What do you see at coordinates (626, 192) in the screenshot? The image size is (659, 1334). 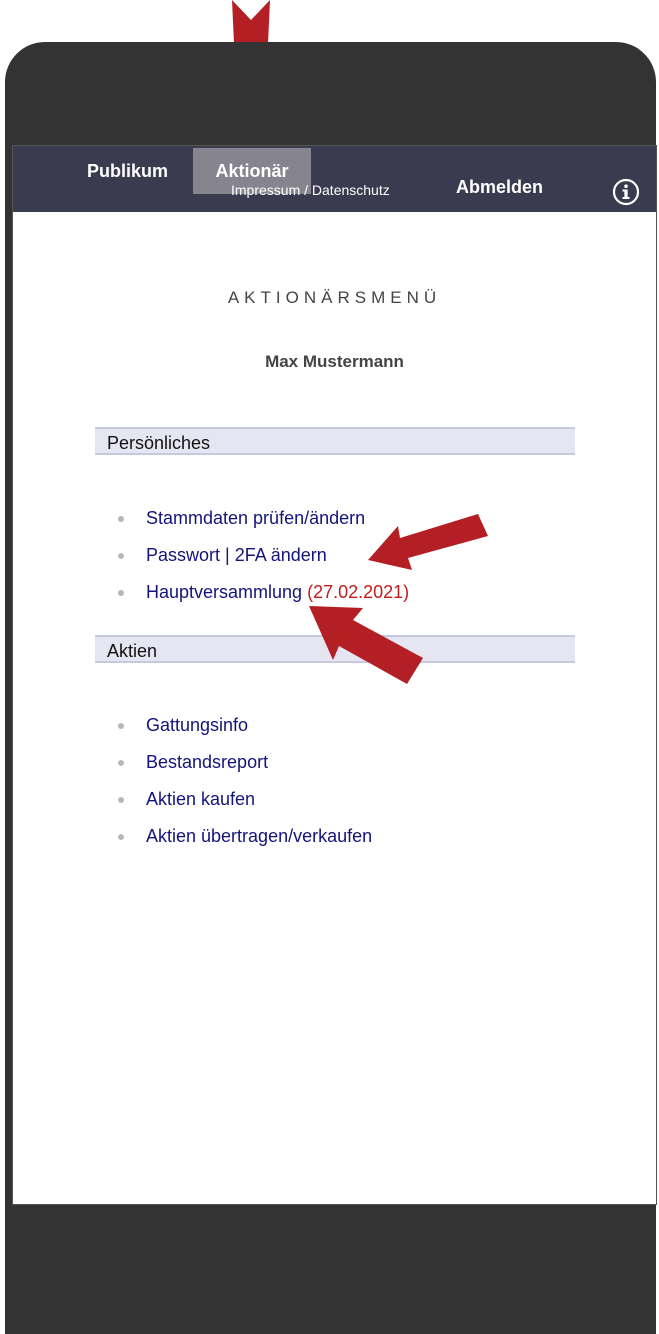 I see `info-circle-icon` at bounding box center [626, 192].